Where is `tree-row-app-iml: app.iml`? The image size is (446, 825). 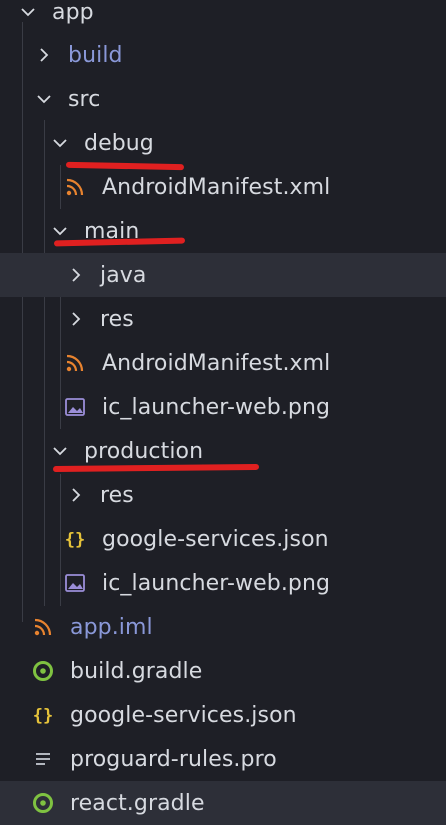
tree-row-app-iml: app.iml is located at coordinates (223, 627).